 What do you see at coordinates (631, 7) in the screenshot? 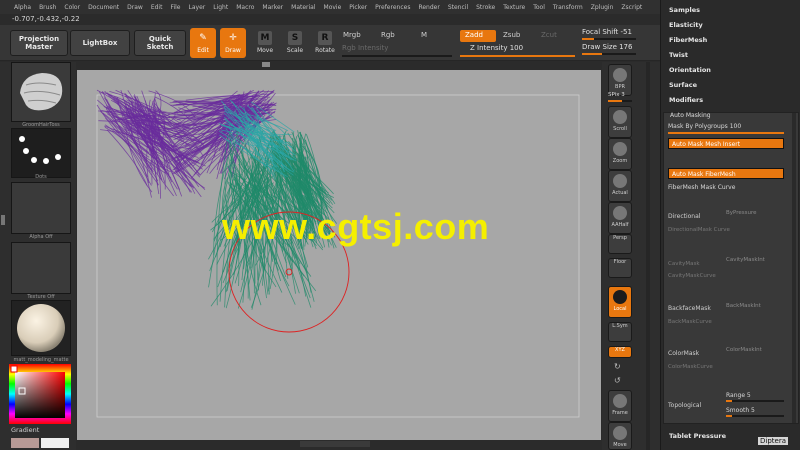
I see `menu-item-zscript: Zscript` at bounding box center [631, 7].